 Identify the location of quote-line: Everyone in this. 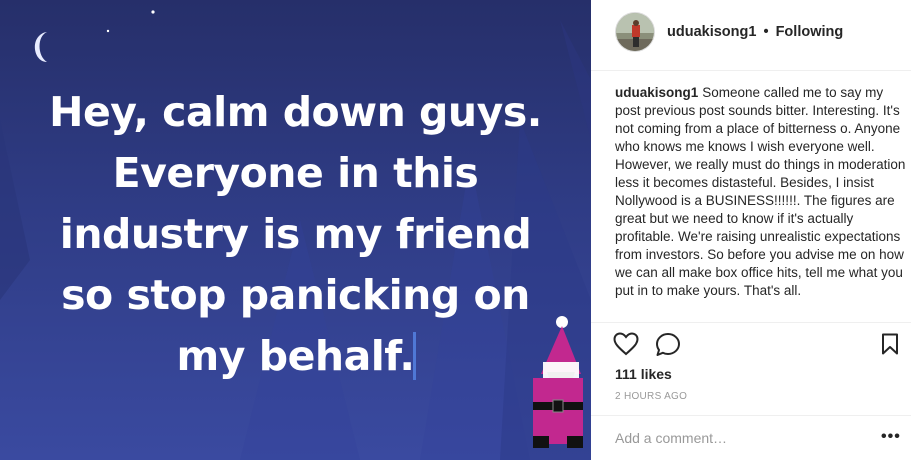
(295, 173).